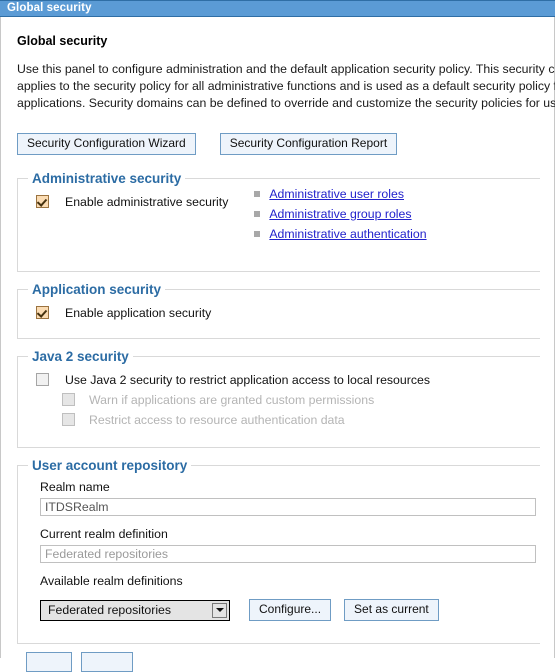 The image size is (555, 672). Describe the element at coordinates (347, 234) in the screenshot. I see `administrative-authentication-link: Administrative authentication` at that location.